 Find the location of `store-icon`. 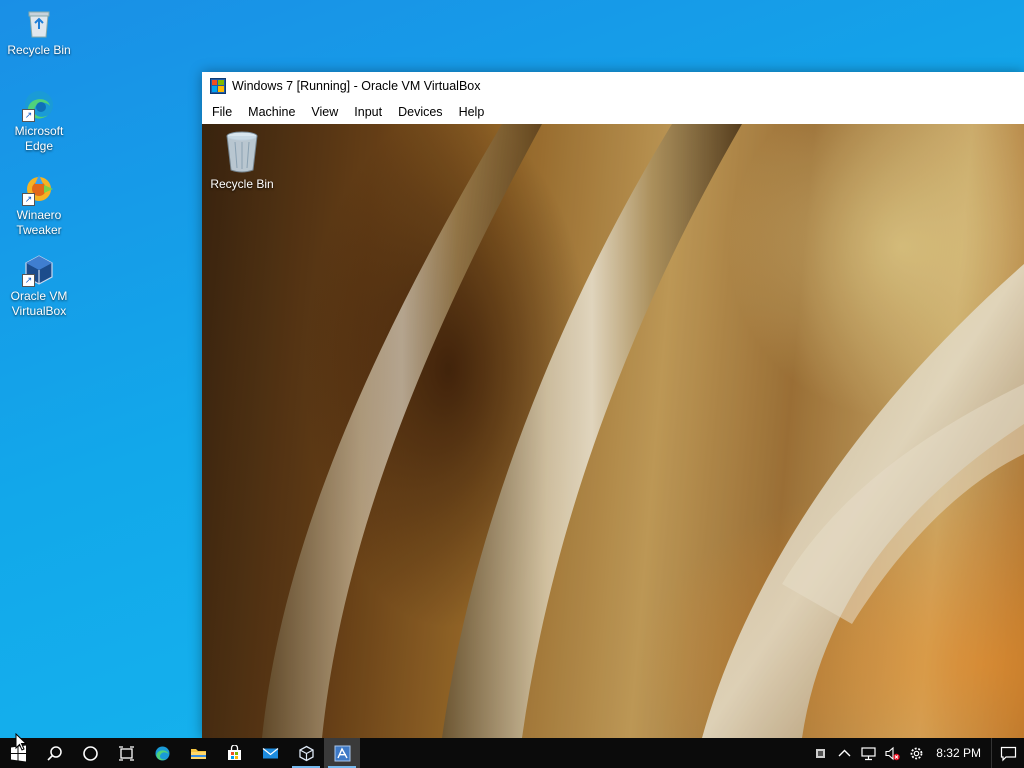

store-icon is located at coordinates (234, 752).